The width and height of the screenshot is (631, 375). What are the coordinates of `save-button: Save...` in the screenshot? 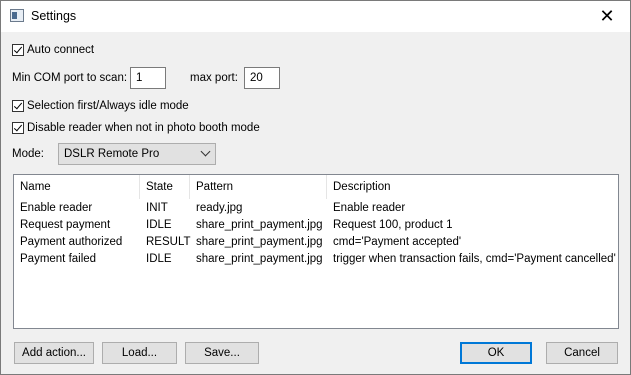 It's located at (222, 353).